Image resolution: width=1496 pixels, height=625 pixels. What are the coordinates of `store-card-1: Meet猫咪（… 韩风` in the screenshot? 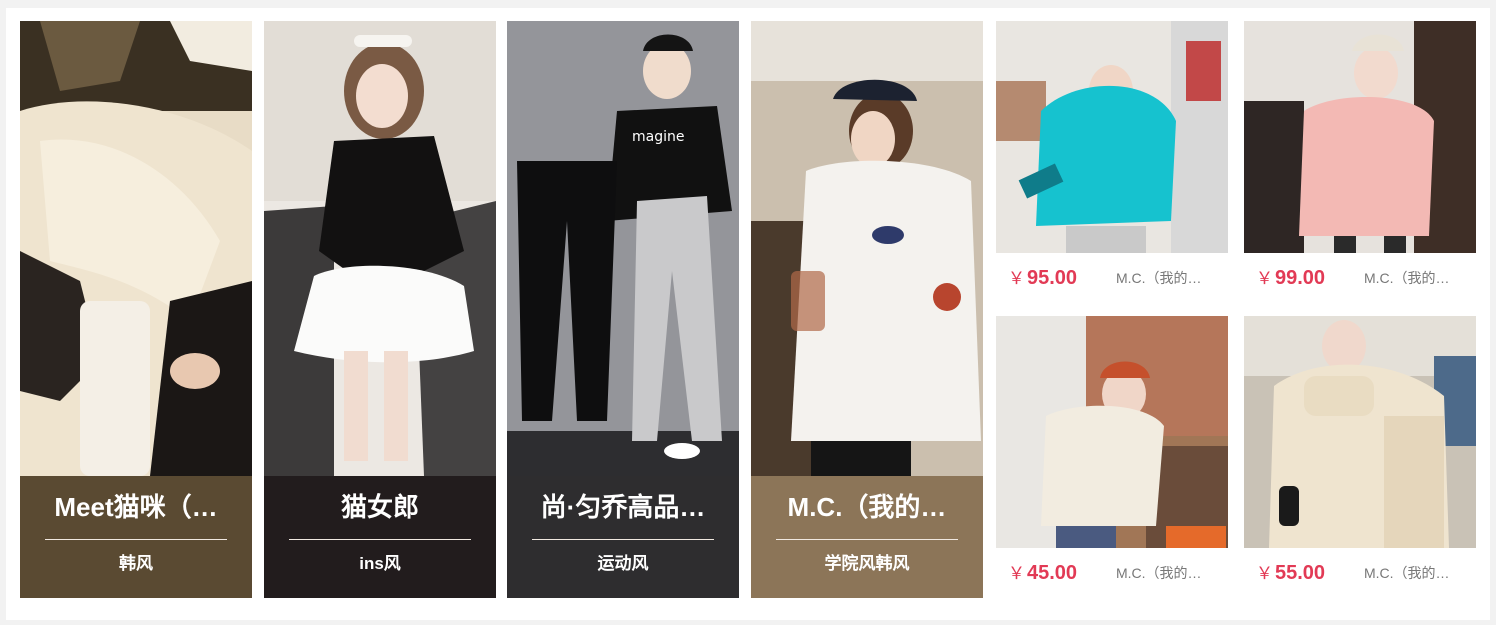 It's located at (136, 309).